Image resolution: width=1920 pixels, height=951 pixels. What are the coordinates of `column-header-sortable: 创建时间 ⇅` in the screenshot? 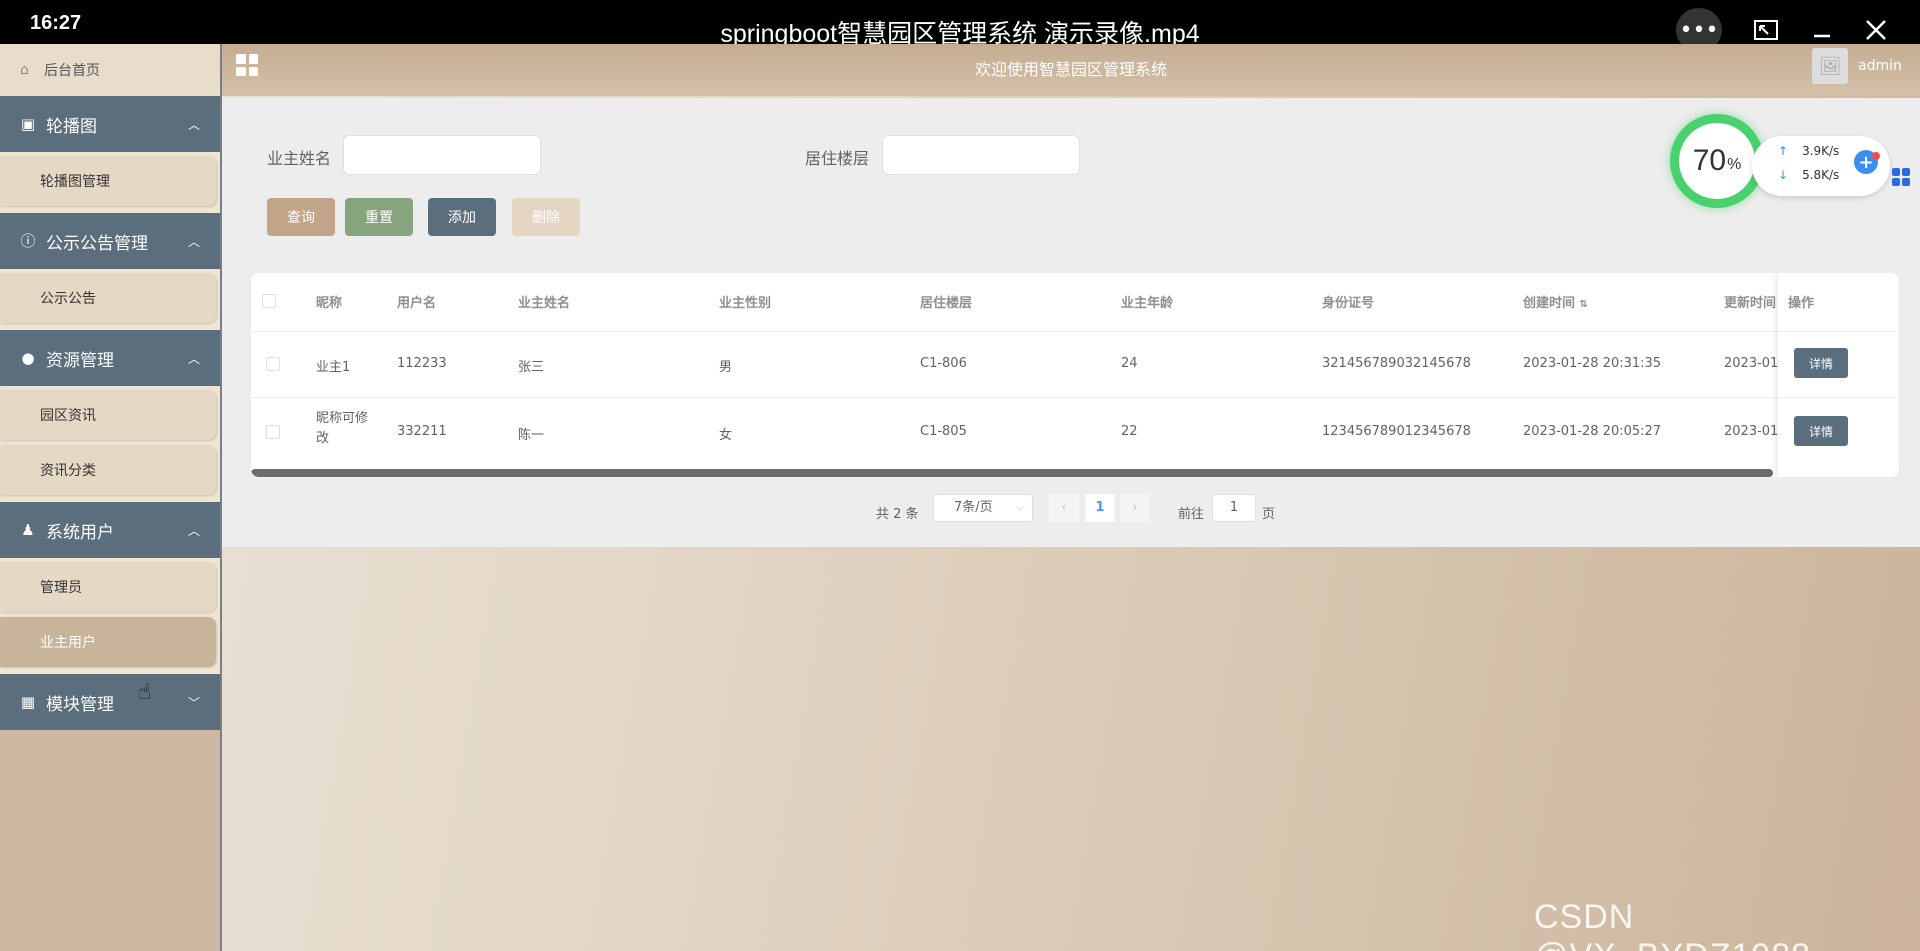 It's located at (1555, 301).